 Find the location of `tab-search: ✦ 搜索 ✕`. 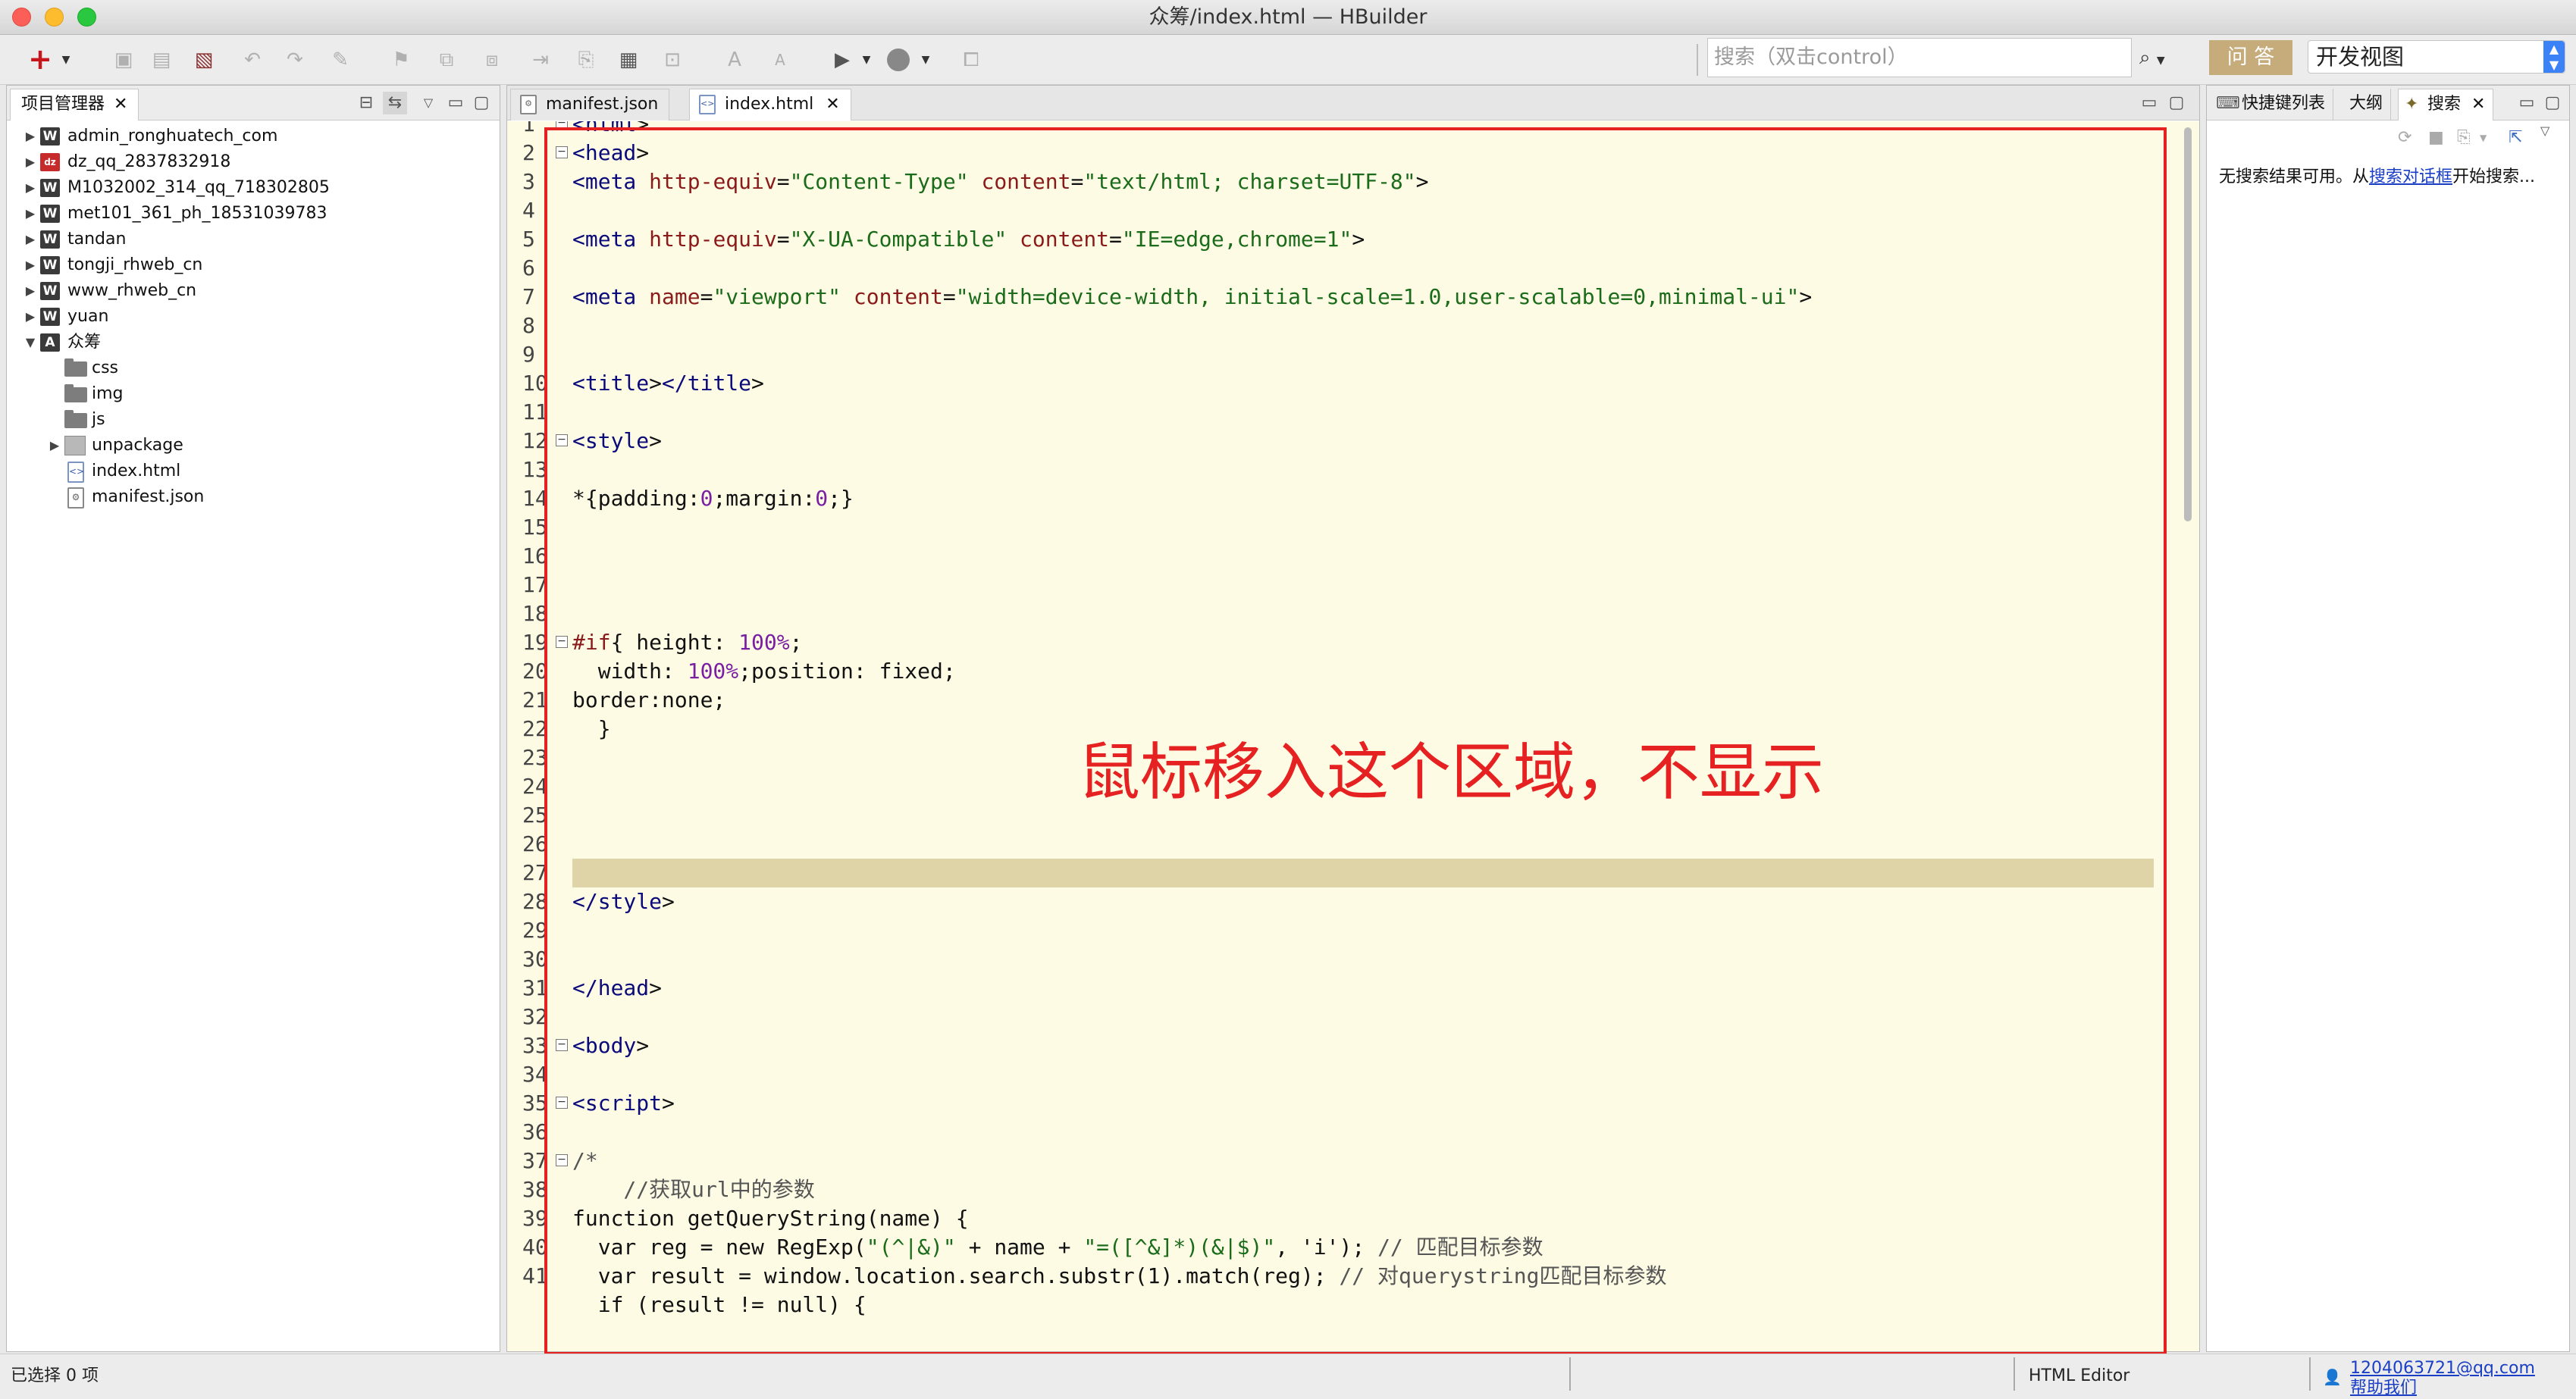

tab-search: ✦ 搜索 ✕ is located at coordinates (2446, 105).